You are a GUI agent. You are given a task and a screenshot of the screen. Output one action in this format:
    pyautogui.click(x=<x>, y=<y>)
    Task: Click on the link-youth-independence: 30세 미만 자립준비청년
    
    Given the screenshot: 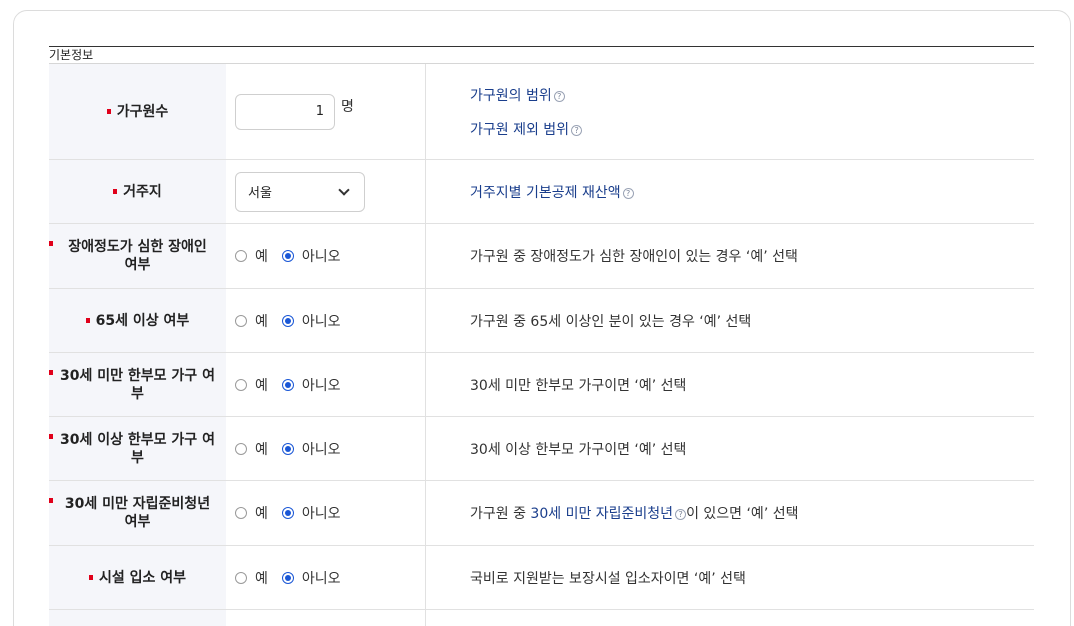 What is the action you would take?
    pyautogui.click(x=601, y=514)
    